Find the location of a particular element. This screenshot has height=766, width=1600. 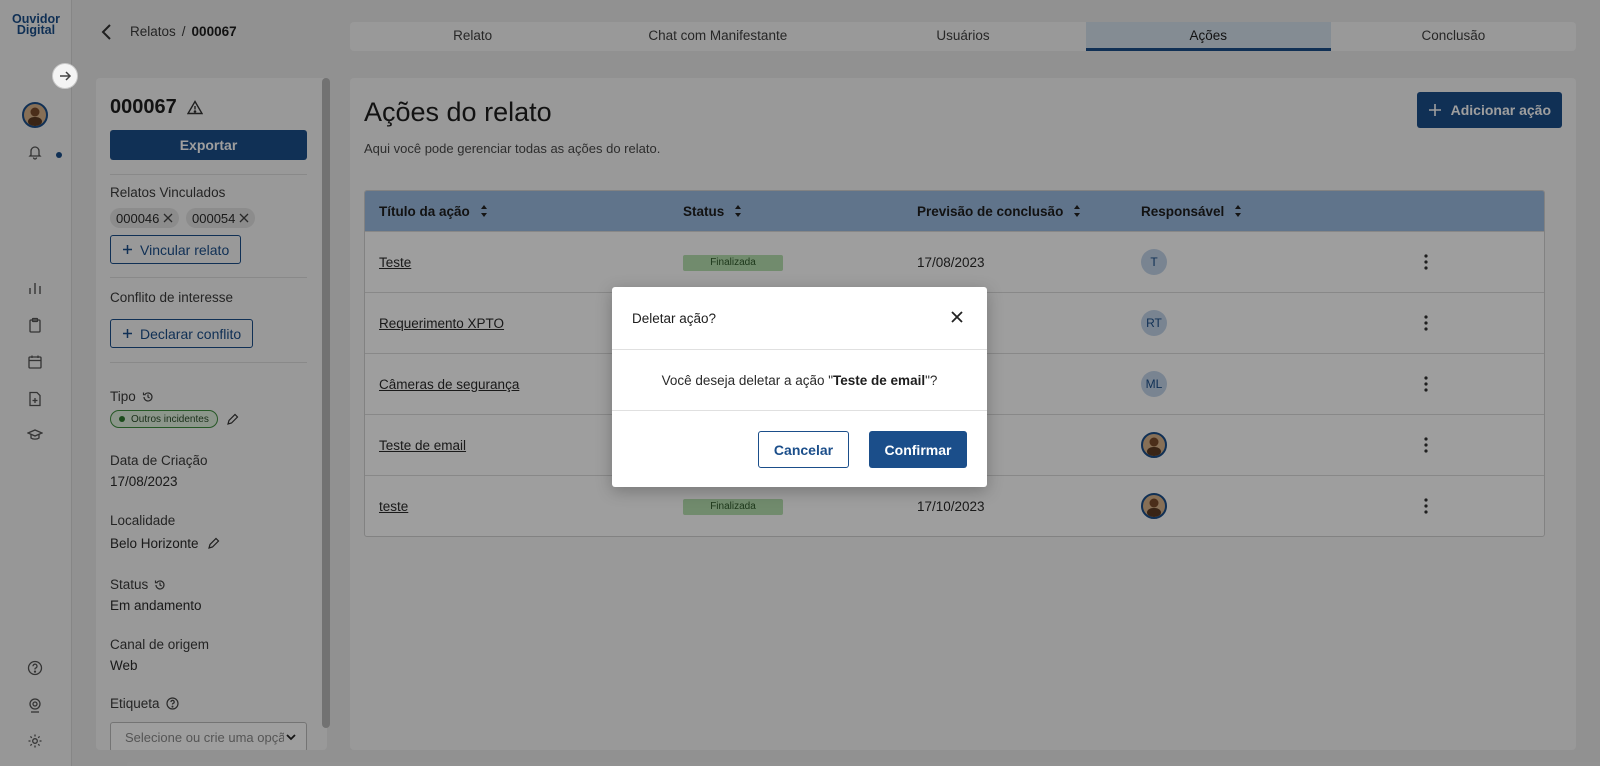

confirm-button: Confirmar is located at coordinates (918, 449).